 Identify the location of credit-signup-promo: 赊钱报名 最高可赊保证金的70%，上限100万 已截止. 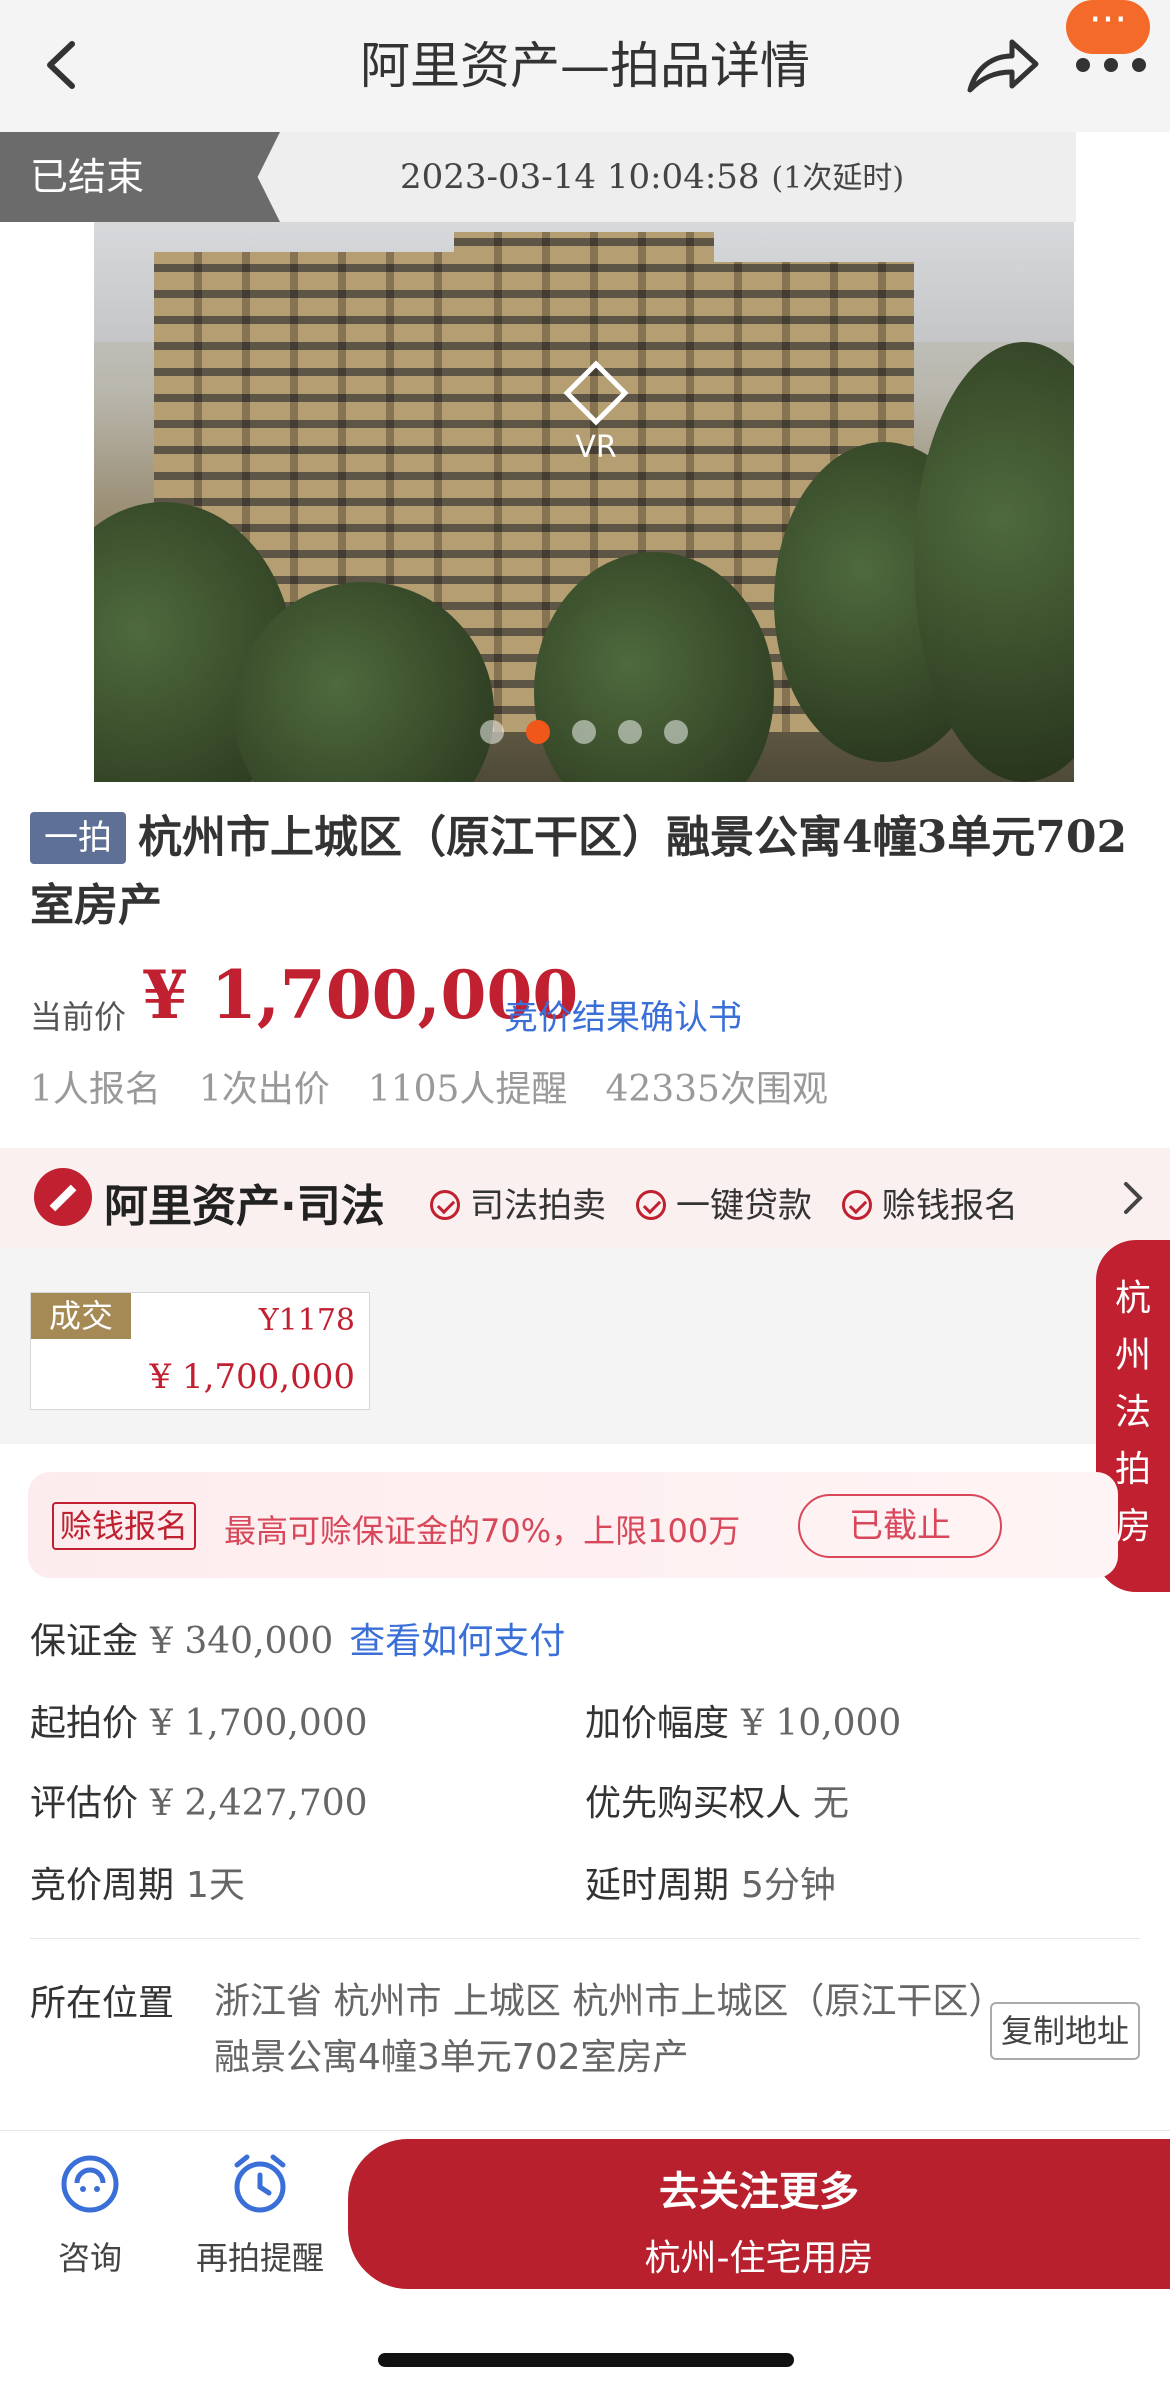
(573, 1525).